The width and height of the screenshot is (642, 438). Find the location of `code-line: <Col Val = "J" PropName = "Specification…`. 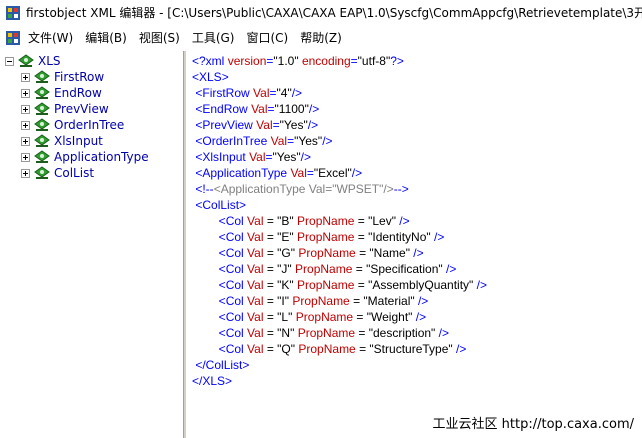

code-line: <Col Val = "J" PropName = "Specification… is located at coordinates (337, 269).